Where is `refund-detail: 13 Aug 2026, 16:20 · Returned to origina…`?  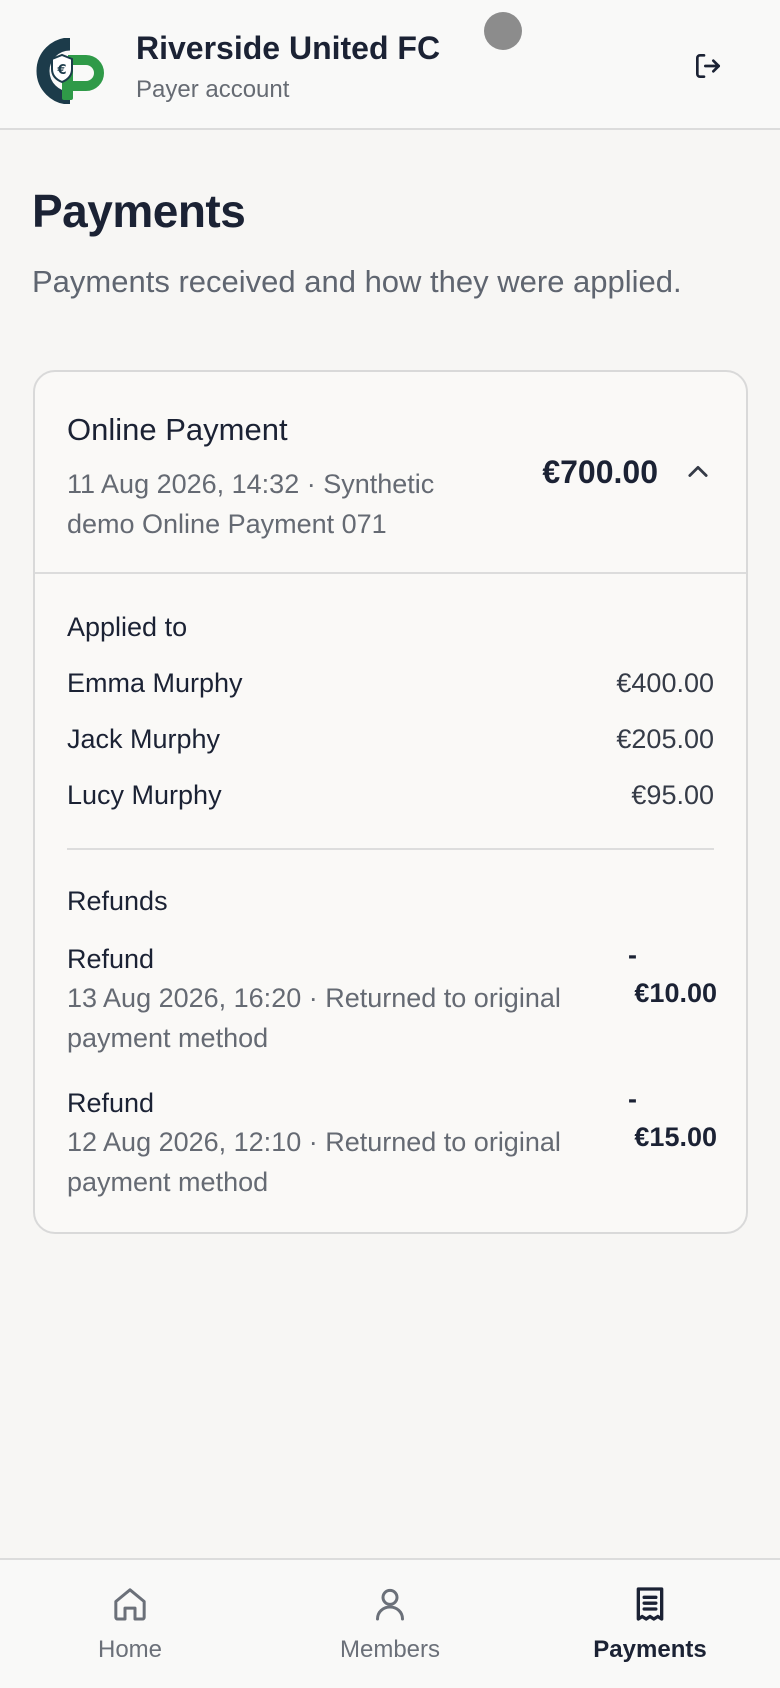 refund-detail: 13 Aug 2026, 16:20 · Returned to origina… is located at coordinates (314, 1018).